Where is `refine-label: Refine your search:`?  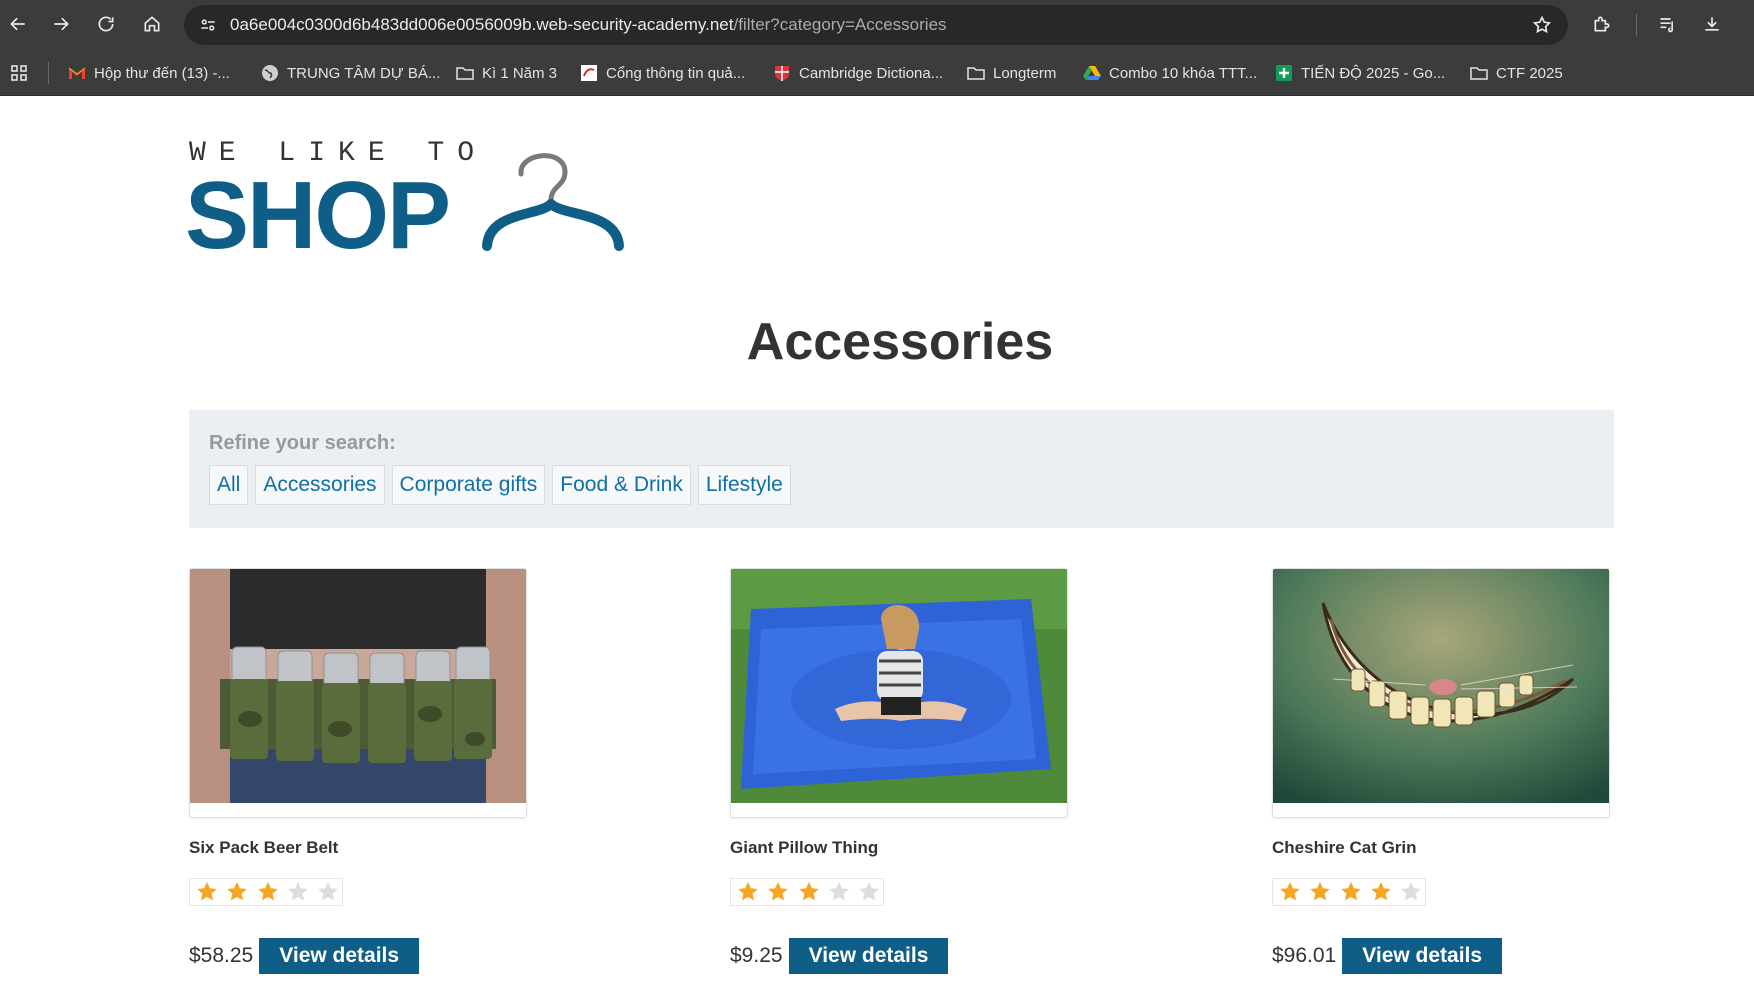
refine-label: Refine your search: is located at coordinates (302, 443).